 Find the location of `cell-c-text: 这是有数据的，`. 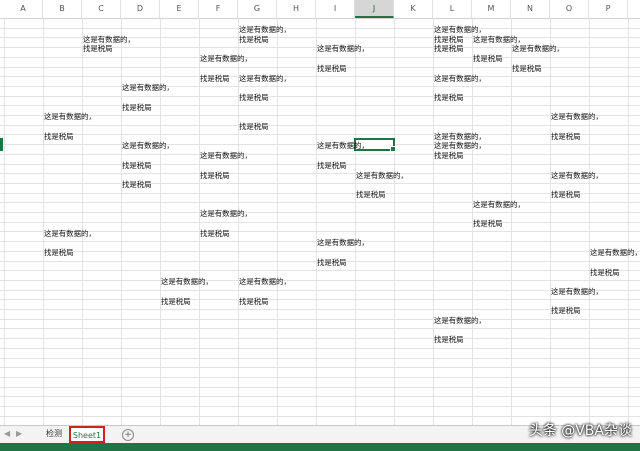

cell-c-text: 这是有数据的， is located at coordinates (109, 40).